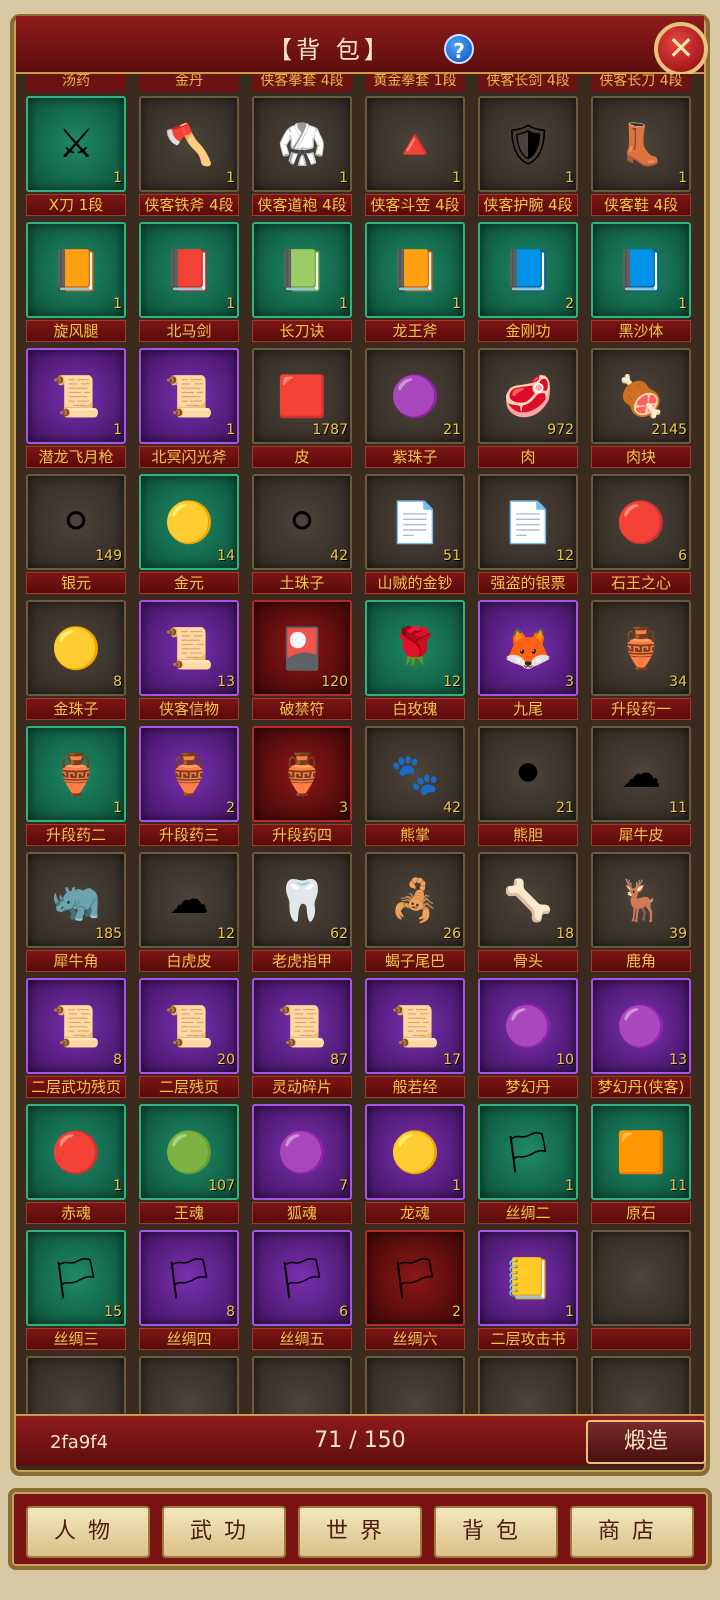 The image size is (720, 1600). I want to click on inventory-slot: 🦌 39 鹿角, so click(641, 913).